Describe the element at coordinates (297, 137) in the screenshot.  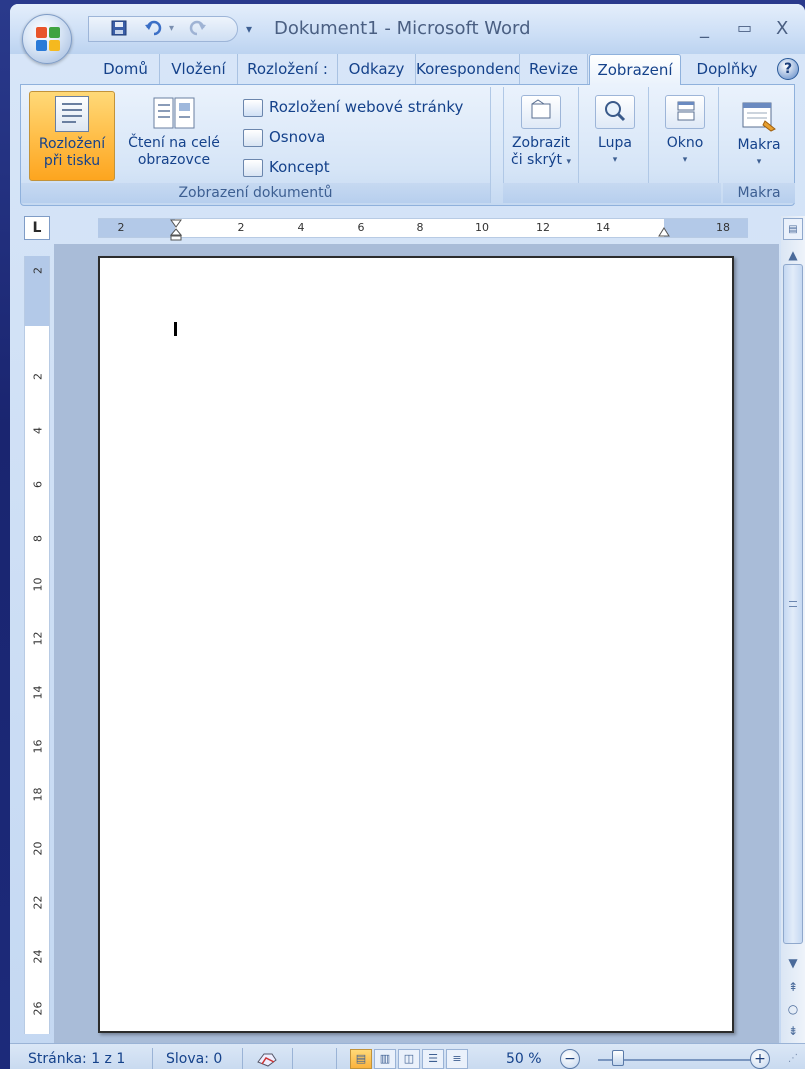
I see `outline-label: Osnova` at that location.